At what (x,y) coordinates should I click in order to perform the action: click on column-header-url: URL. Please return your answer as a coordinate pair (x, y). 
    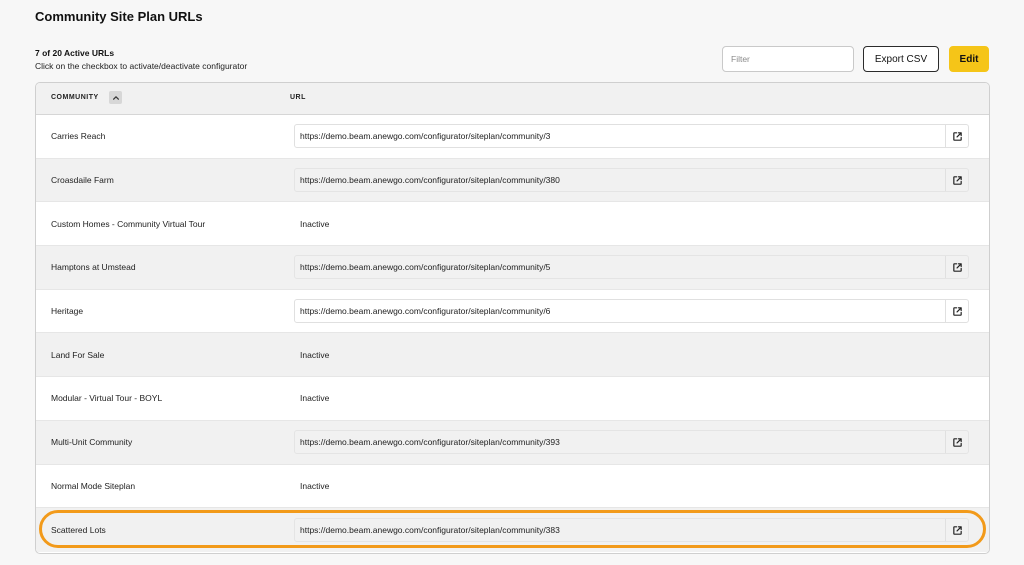
    Looking at the image, I should click on (298, 97).